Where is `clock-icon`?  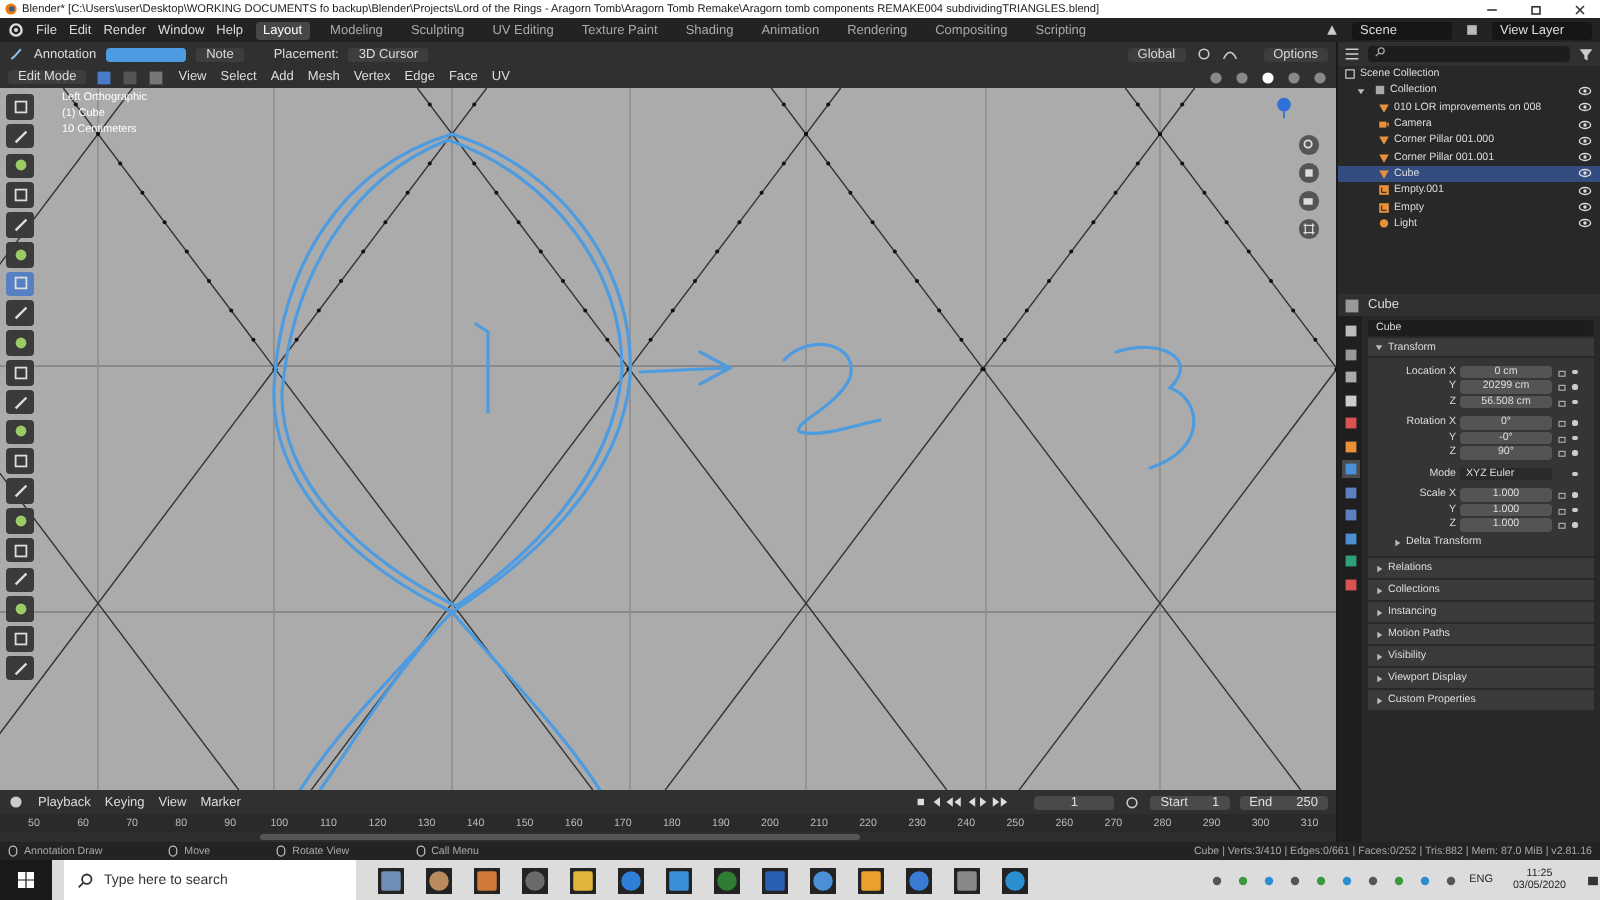
clock-icon is located at coordinates (16, 802).